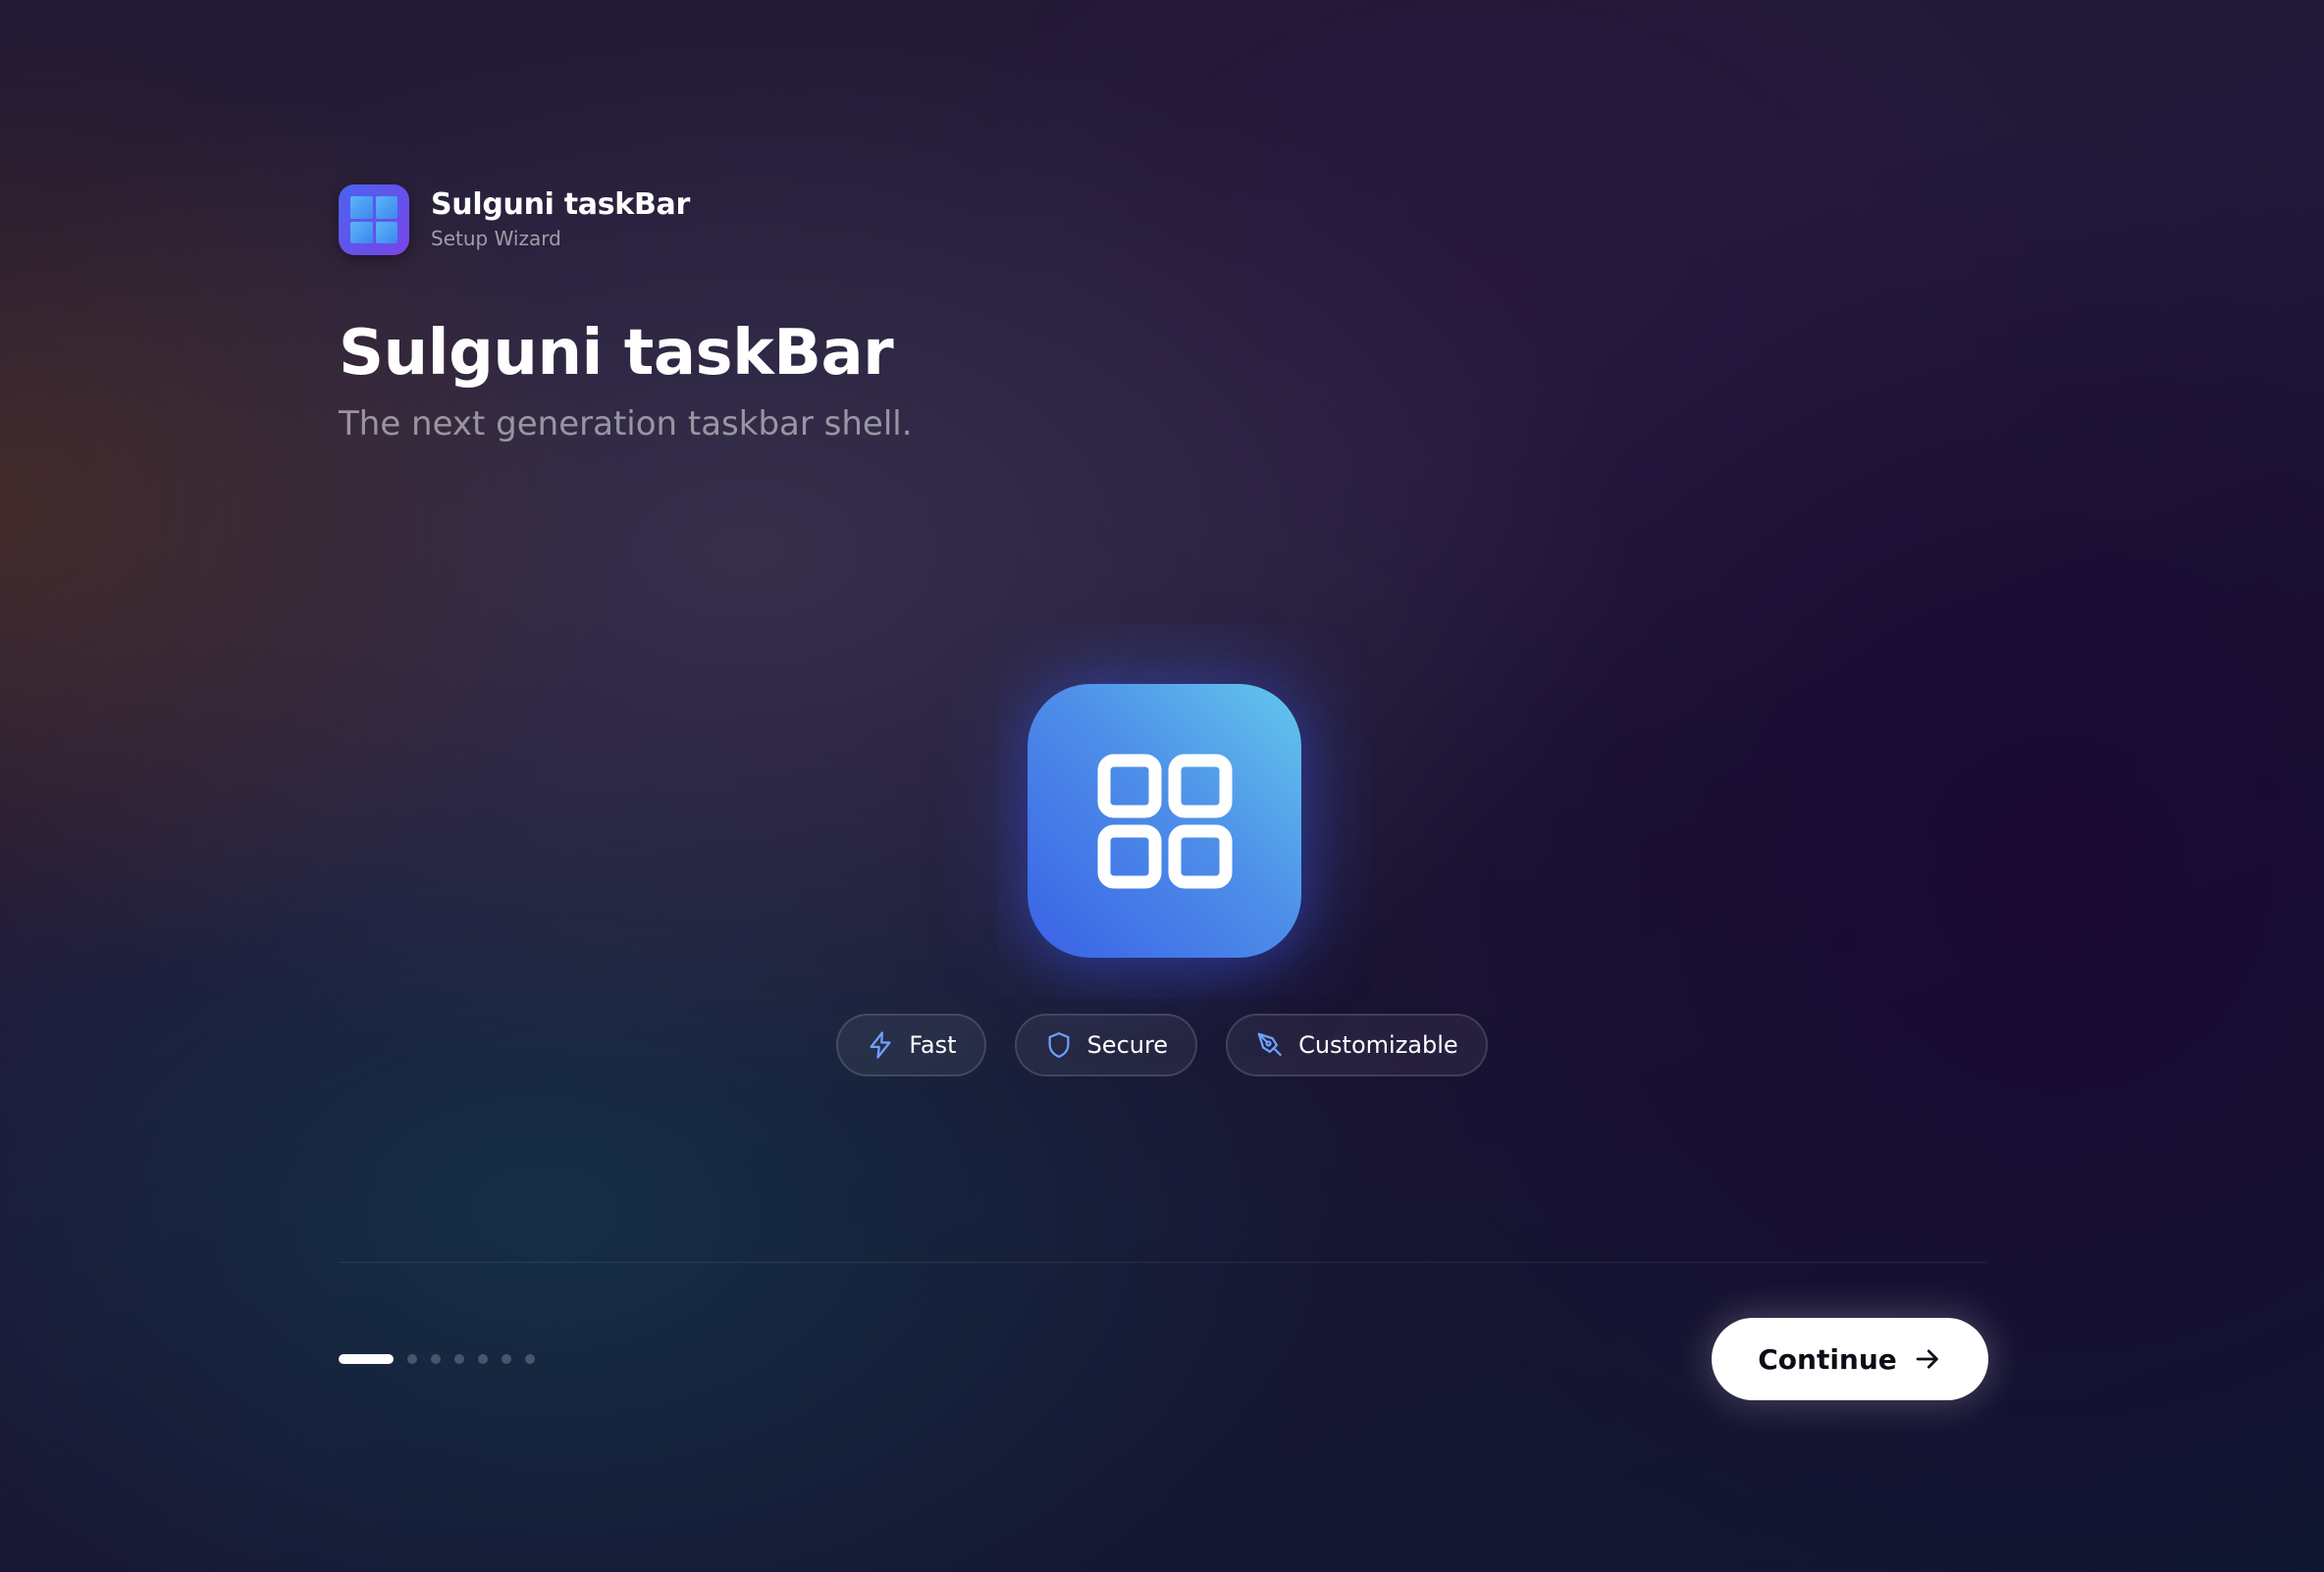 The width and height of the screenshot is (2324, 1572). I want to click on feature-label: Fast, so click(933, 1045).